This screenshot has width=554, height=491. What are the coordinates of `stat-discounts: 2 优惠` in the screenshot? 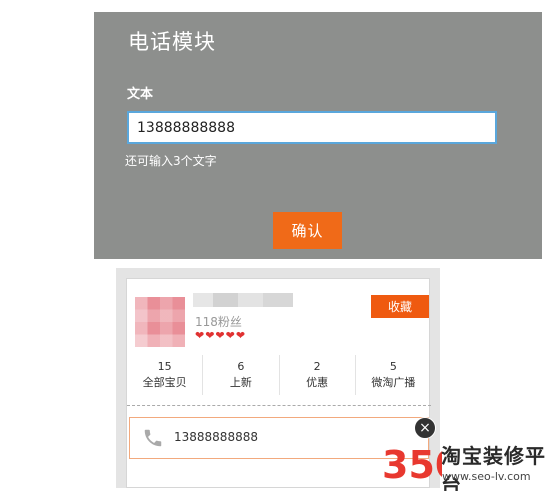 It's located at (318, 375).